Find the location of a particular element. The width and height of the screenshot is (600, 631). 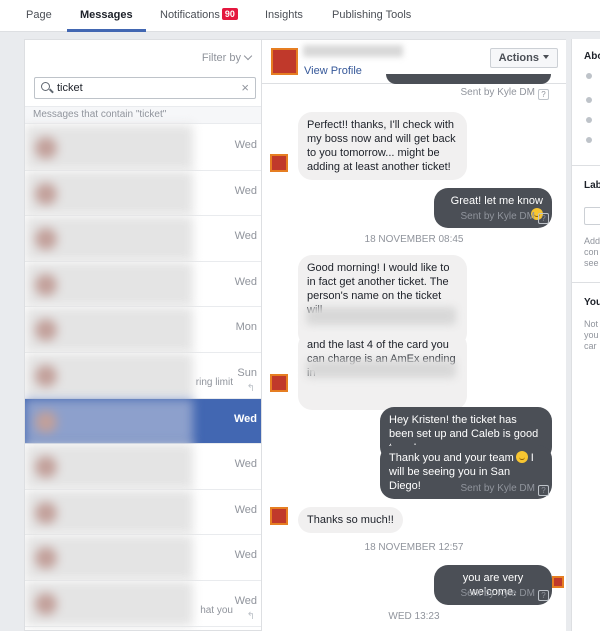

actions-label: Actions is located at coordinates (518, 58).